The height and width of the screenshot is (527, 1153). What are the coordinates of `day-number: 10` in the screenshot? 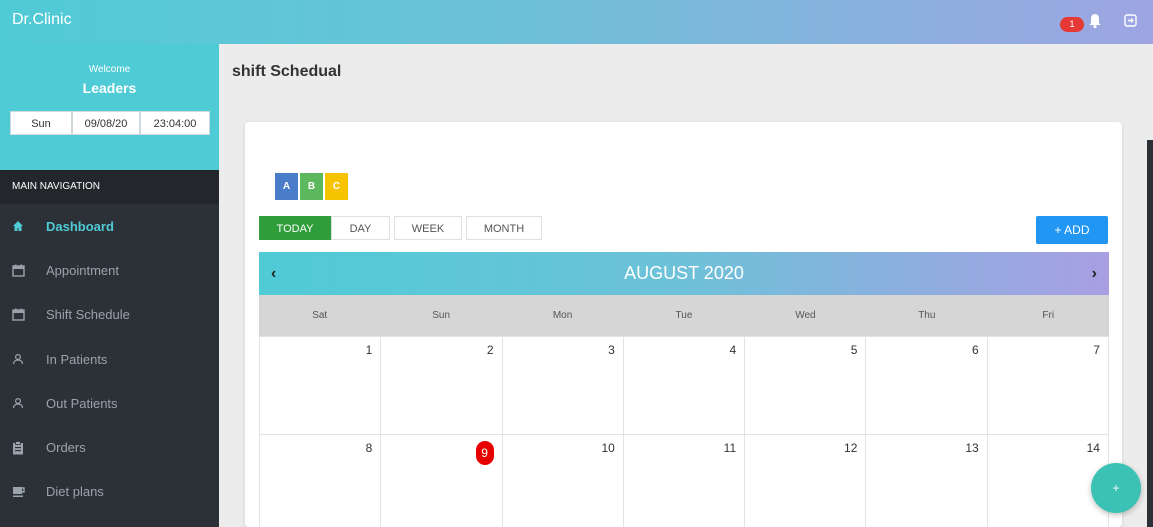 It's located at (608, 448).